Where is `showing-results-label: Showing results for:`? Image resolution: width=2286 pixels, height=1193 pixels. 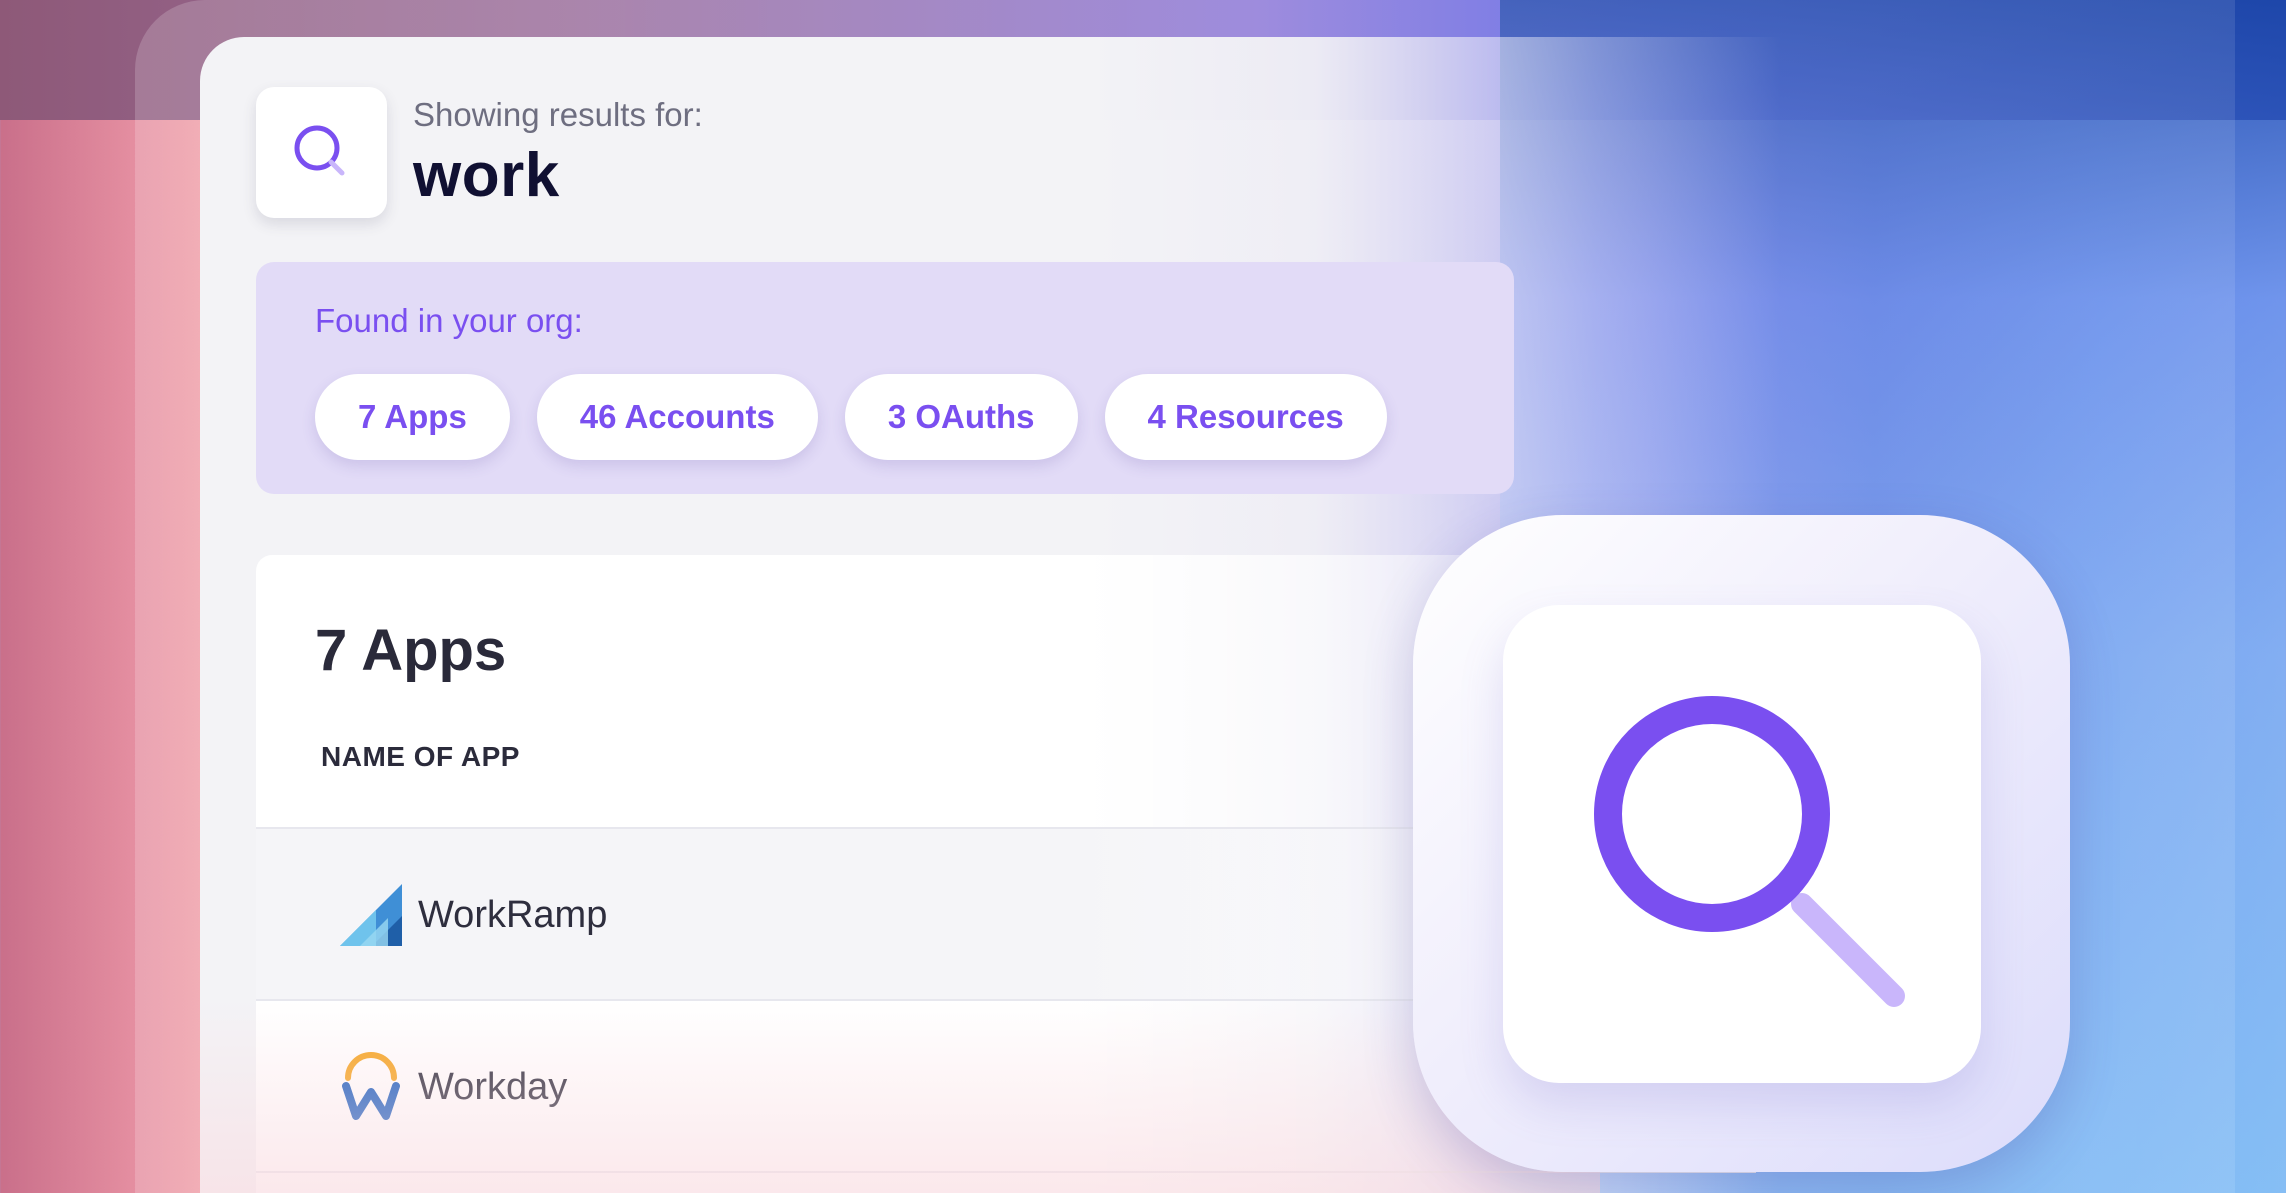 showing-results-label: Showing results for: is located at coordinates (558, 114).